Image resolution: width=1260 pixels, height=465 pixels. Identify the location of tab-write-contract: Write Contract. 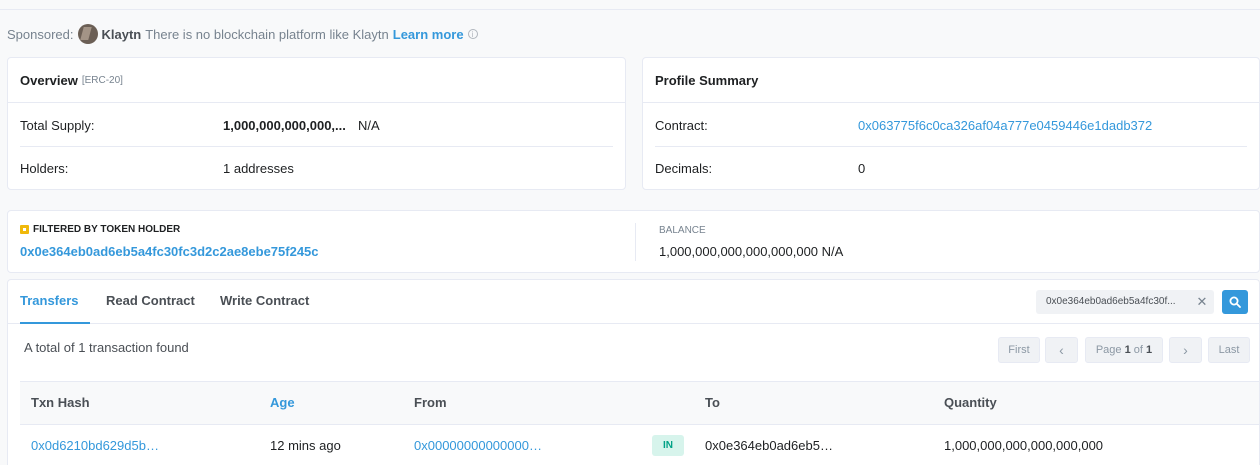
(264, 302).